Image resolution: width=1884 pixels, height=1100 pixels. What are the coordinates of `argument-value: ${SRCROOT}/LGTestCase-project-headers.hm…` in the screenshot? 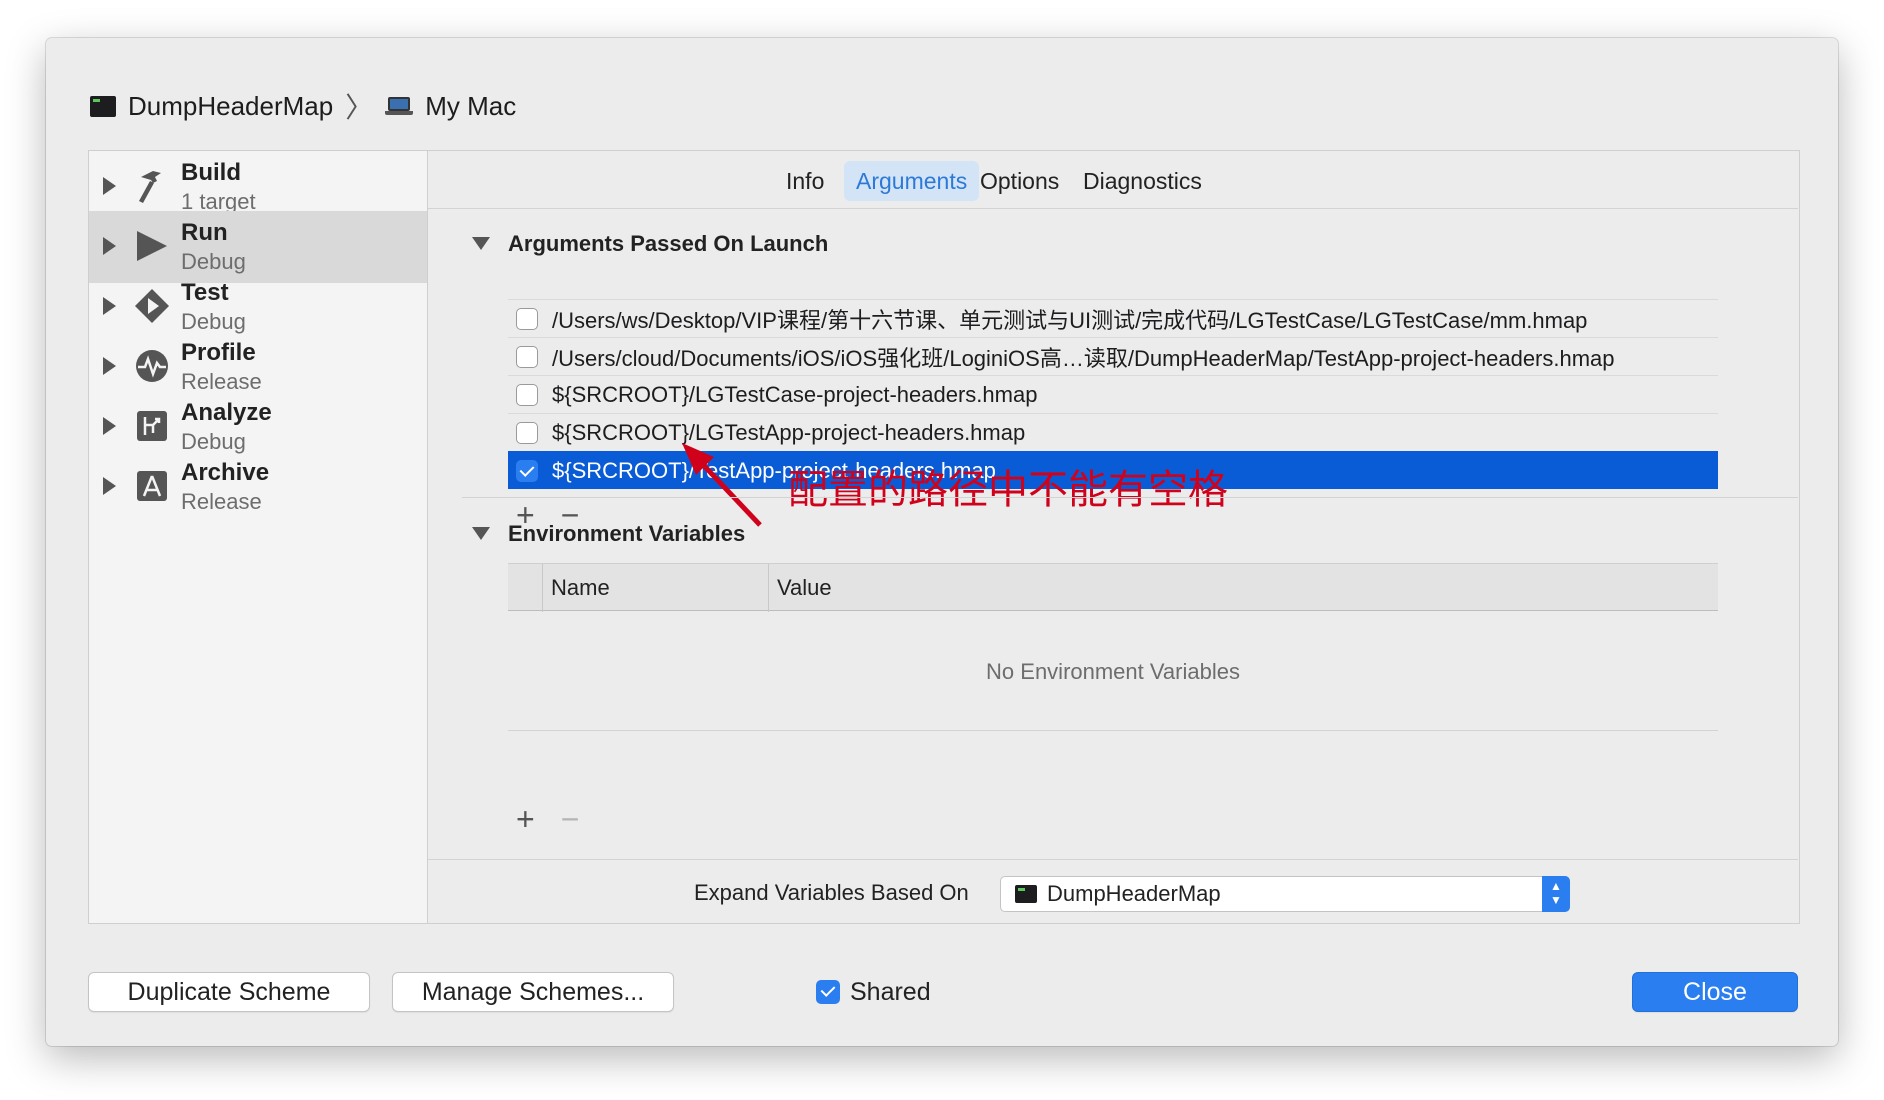 It's located at (794, 395).